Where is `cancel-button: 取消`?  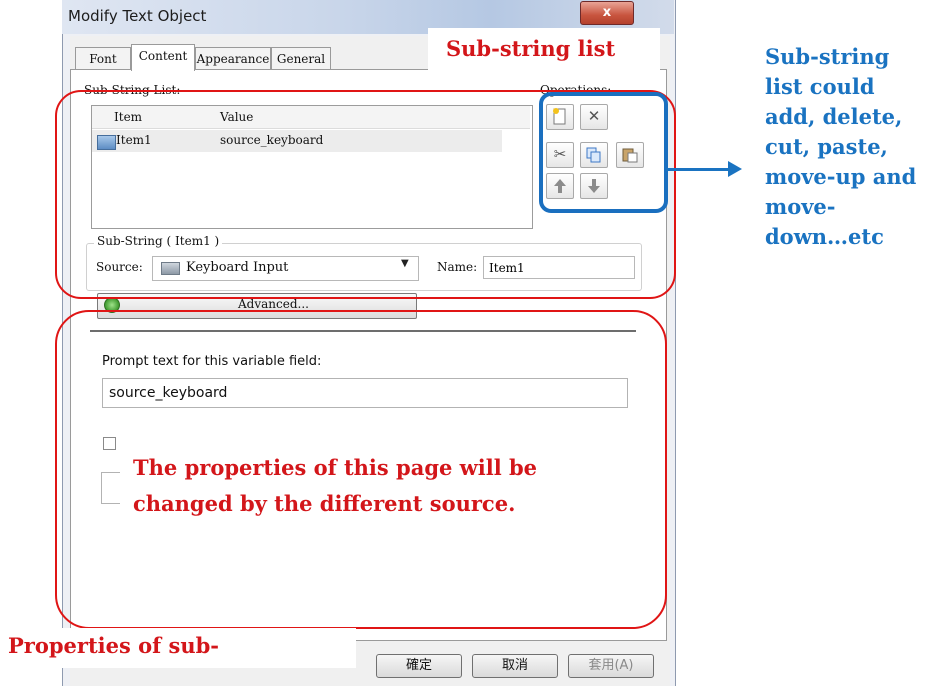 cancel-button: 取消 is located at coordinates (515, 666).